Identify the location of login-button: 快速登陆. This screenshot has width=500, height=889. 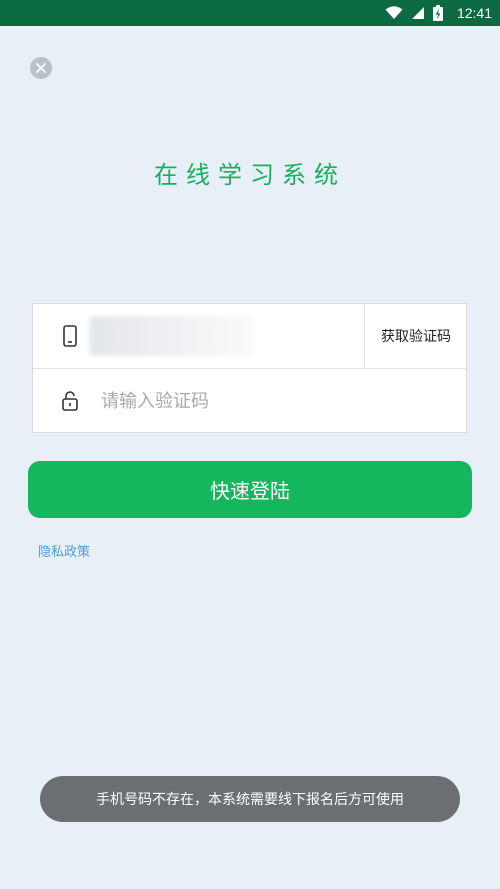
(250, 489).